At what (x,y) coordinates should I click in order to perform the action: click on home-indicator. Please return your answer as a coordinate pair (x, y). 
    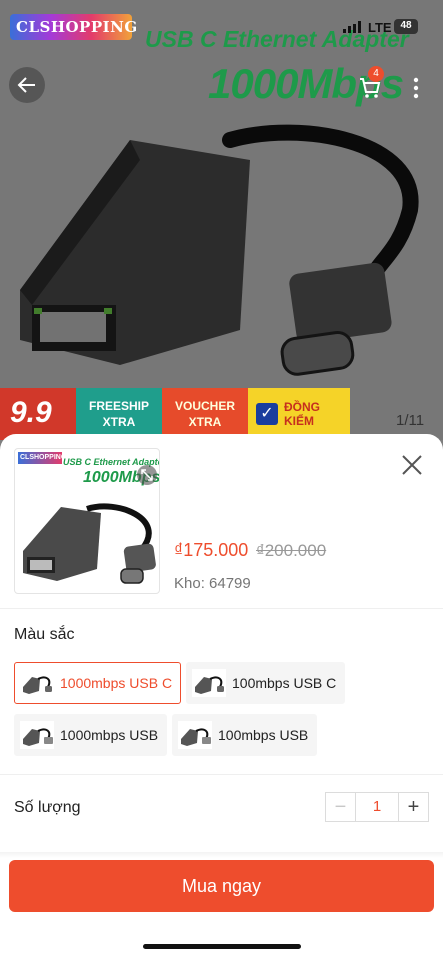
    Looking at the image, I should click on (222, 946).